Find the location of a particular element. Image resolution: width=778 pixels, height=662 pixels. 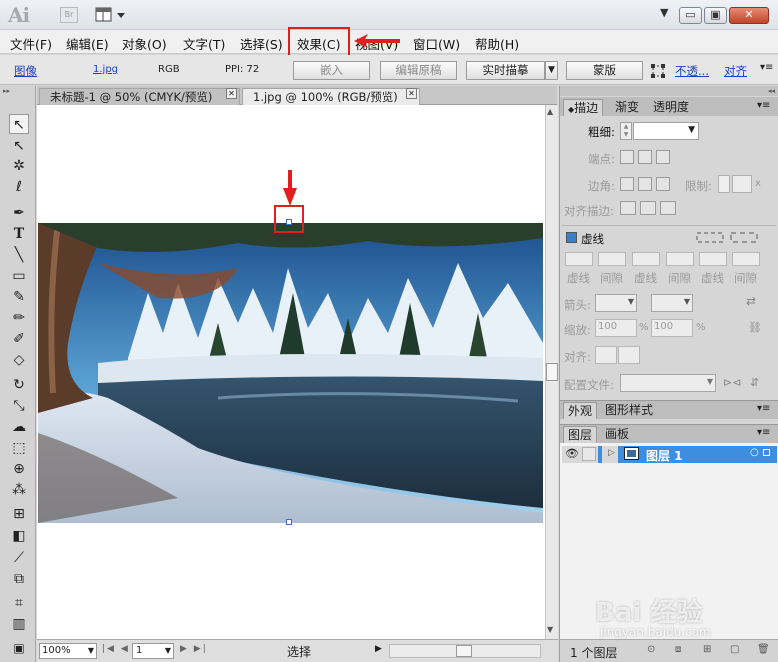

rotate-tool-icon: ↻ is located at coordinates (19, 385).